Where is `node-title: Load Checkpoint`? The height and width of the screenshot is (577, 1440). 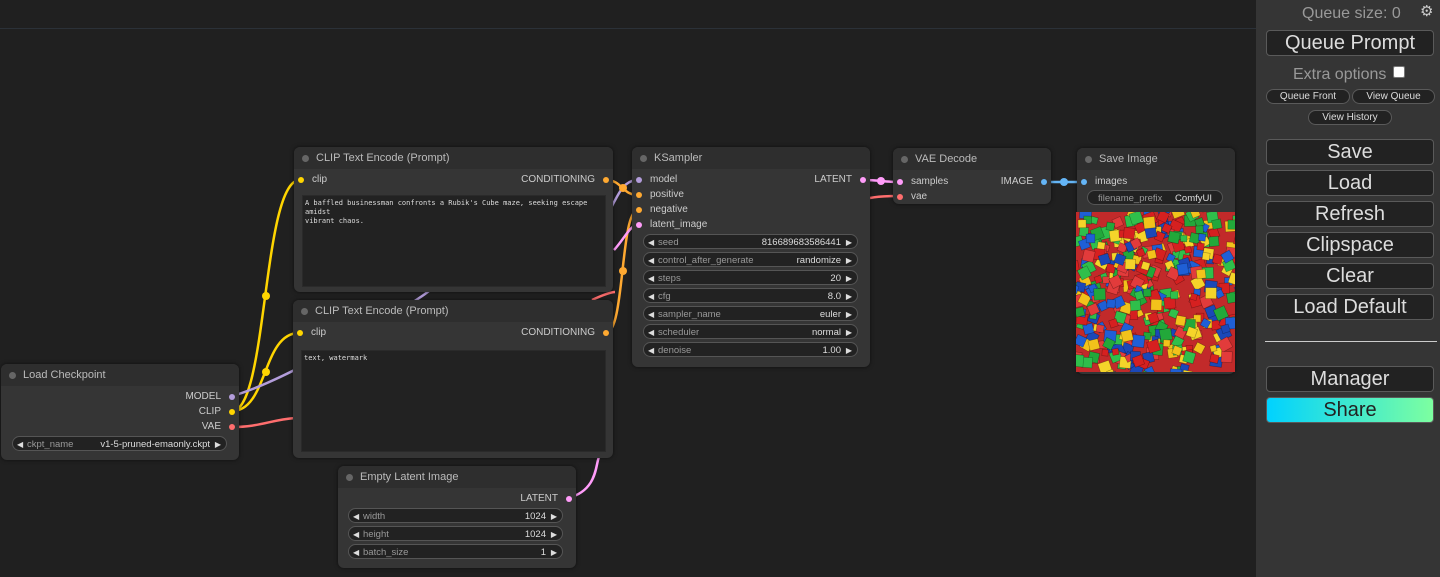 node-title: Load Checkpoint is located at coordinates (120, 375).